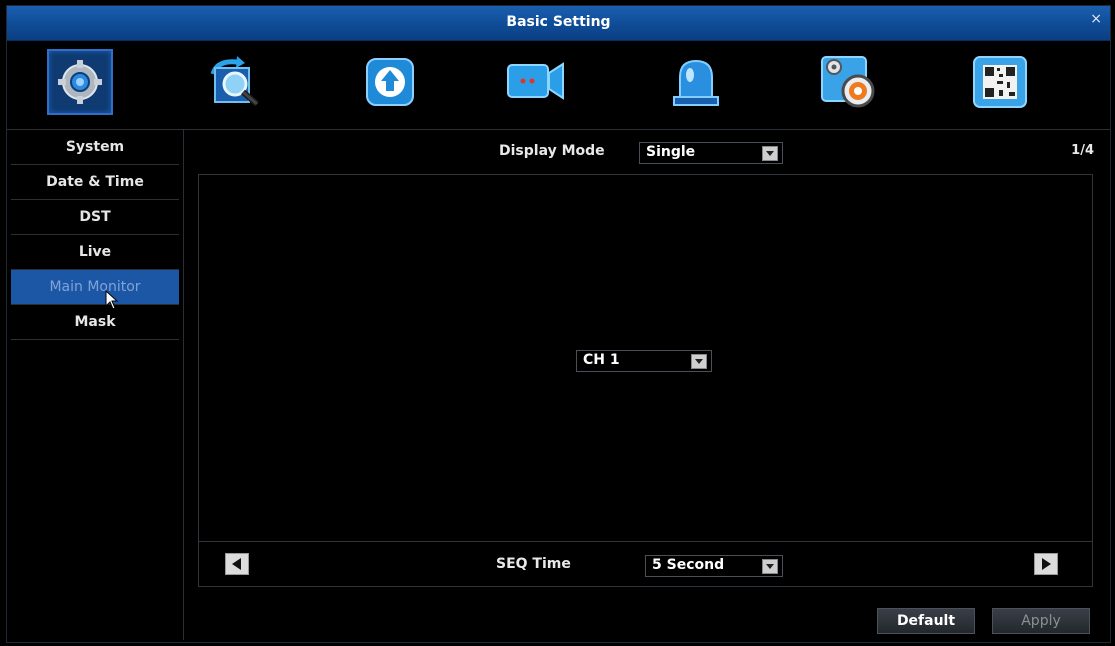 Image resolution: width=1115 pixels, height=646 pixels. I want to click on record-camera-icon, so click(536, 82).